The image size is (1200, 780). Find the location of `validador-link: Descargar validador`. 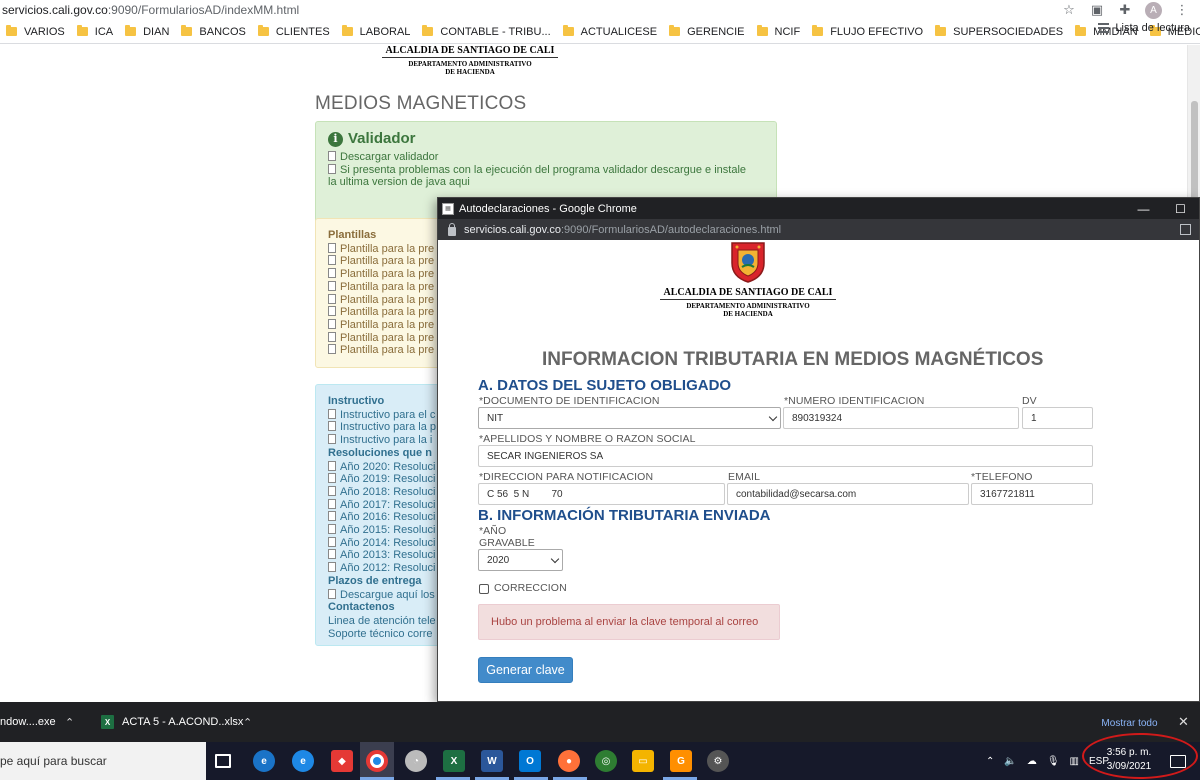

validador-link: Descargar validador is located at coordinates (546, 157).